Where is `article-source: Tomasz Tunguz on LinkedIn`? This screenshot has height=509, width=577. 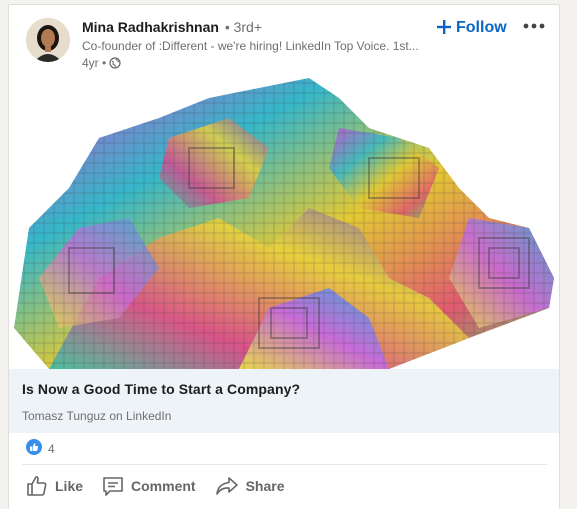
article-source: Tomasz Tunguz on LinkedIn is located at coordinates (97, 416).